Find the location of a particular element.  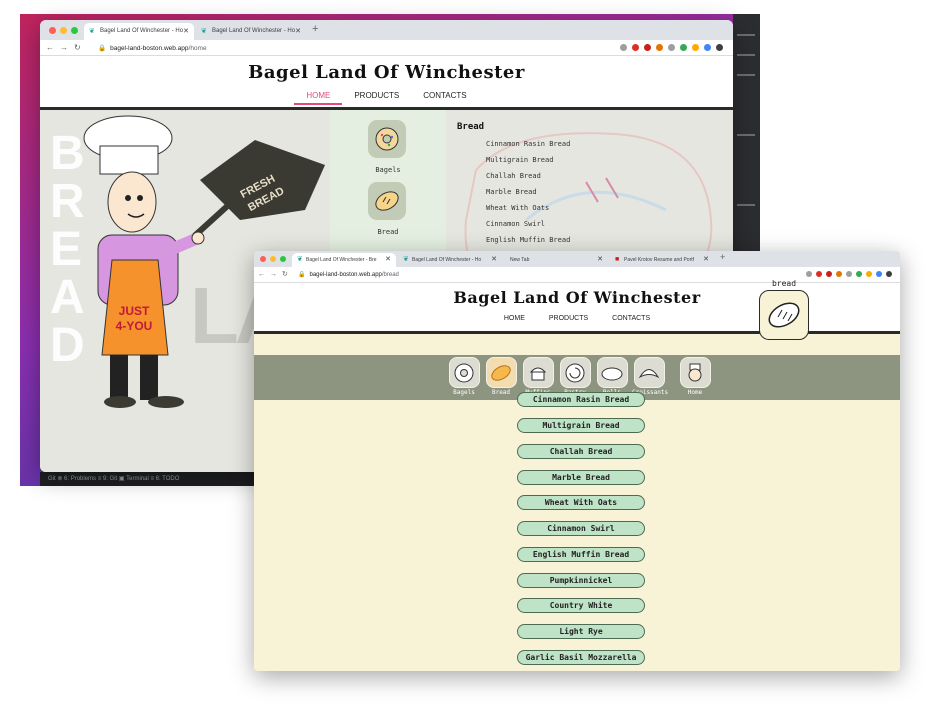

list-item: Challah Bread is located at coordinates (513, 176).